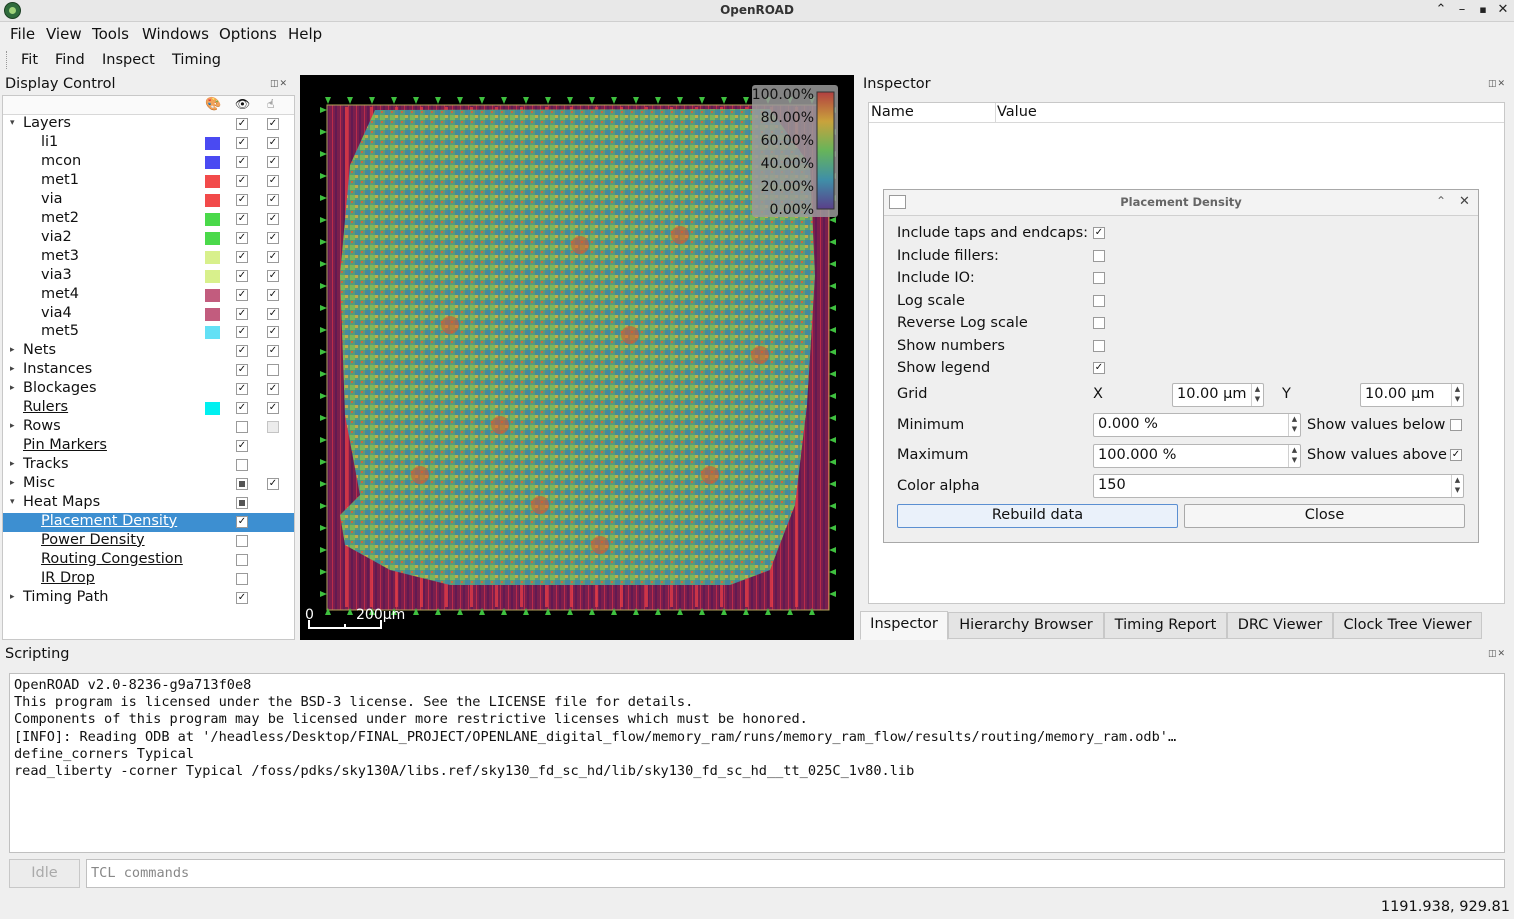 This screenshot has width=1514, height=919. I want to click on color-alpha-input: 150 ▲ ▼, so click(1278, 486).